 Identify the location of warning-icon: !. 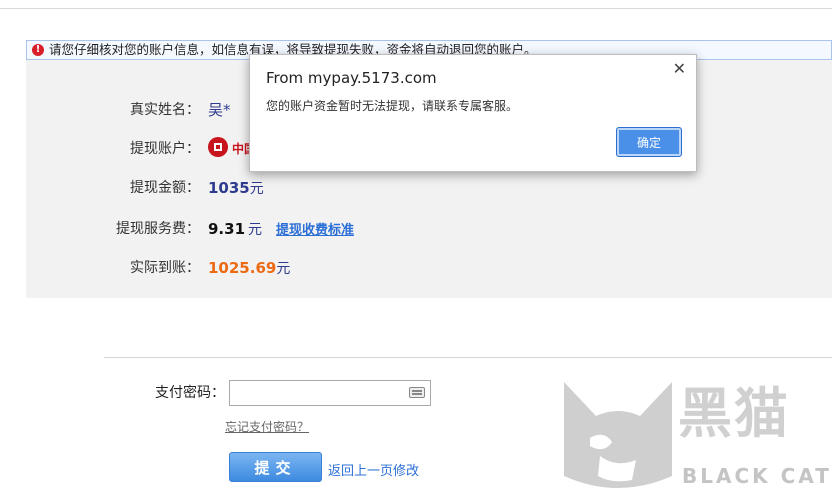
(38, 50).